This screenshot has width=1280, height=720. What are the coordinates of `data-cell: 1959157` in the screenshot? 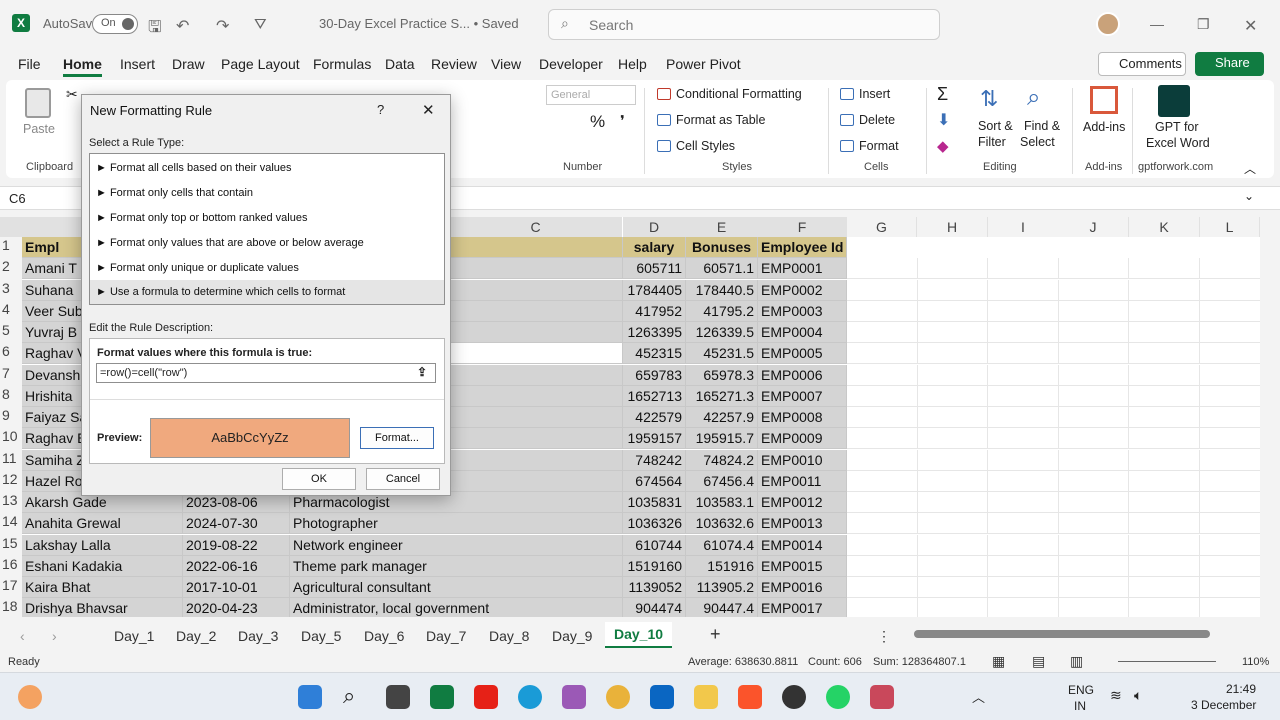 It's located at (654, 439).